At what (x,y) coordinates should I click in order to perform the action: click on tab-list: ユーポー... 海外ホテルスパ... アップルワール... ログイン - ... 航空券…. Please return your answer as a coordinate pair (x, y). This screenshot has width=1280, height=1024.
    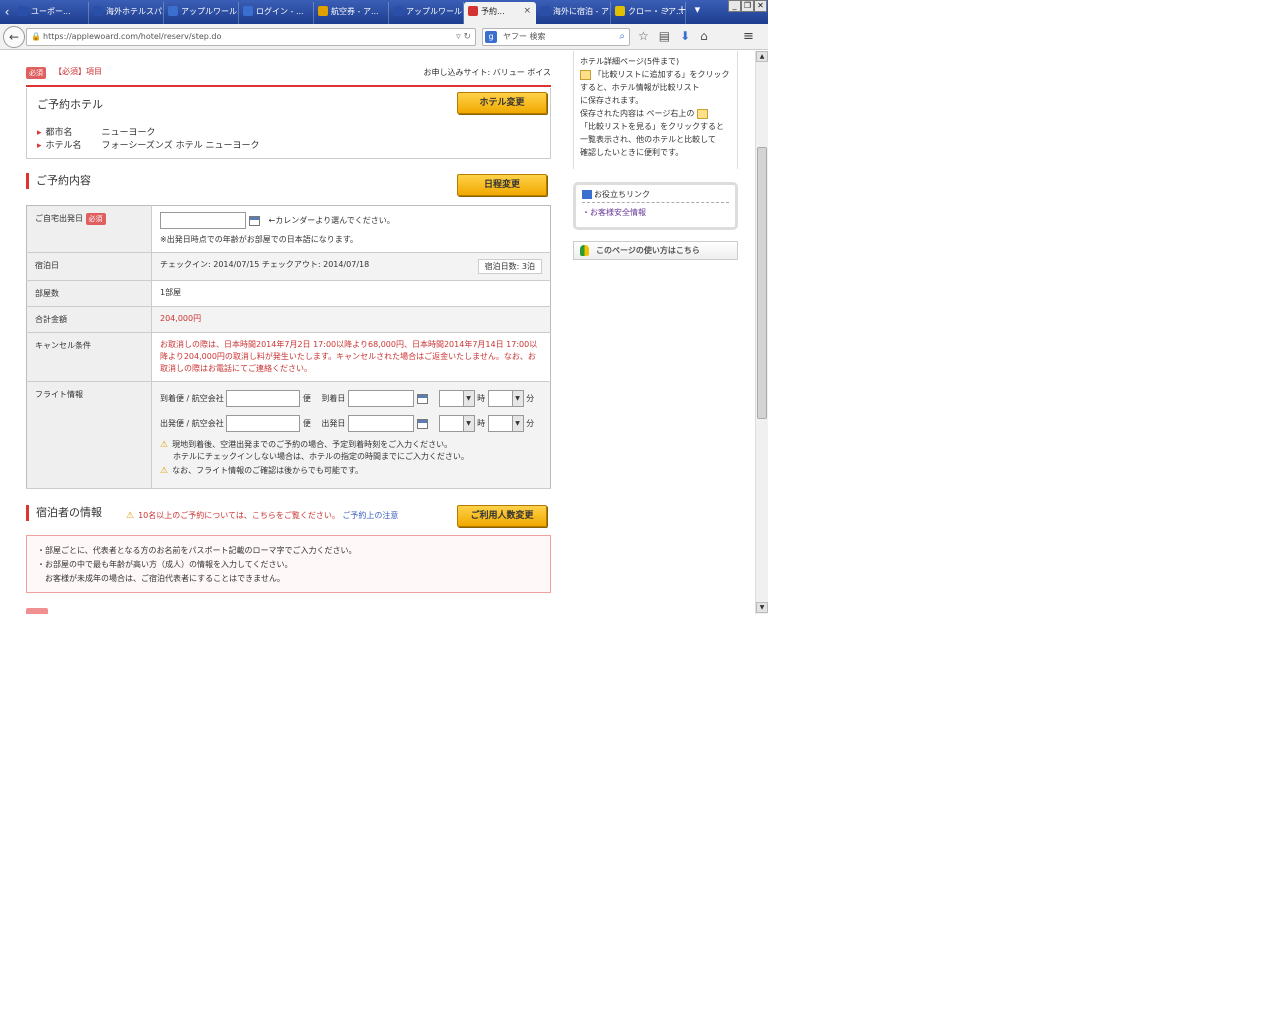
    Looking at the image, I should click on (350, 13).